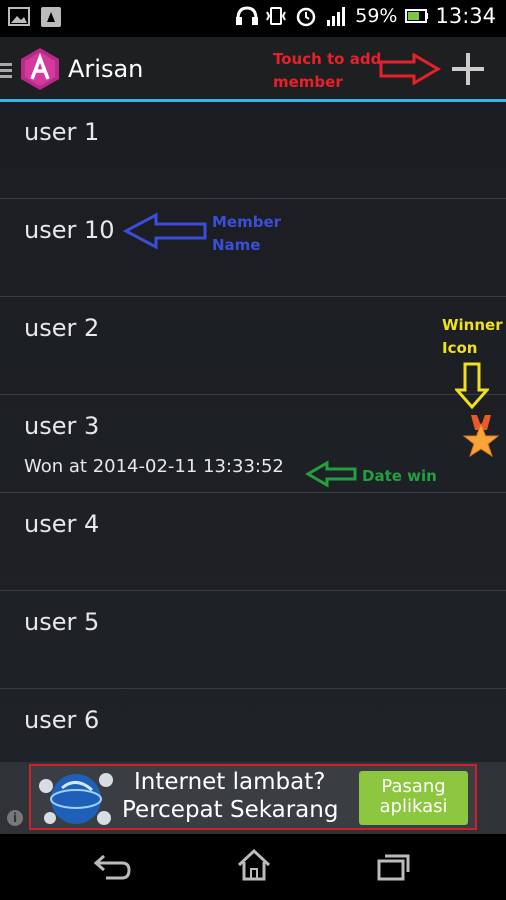  I want to click on list-item: user 6, so click(253, 726).